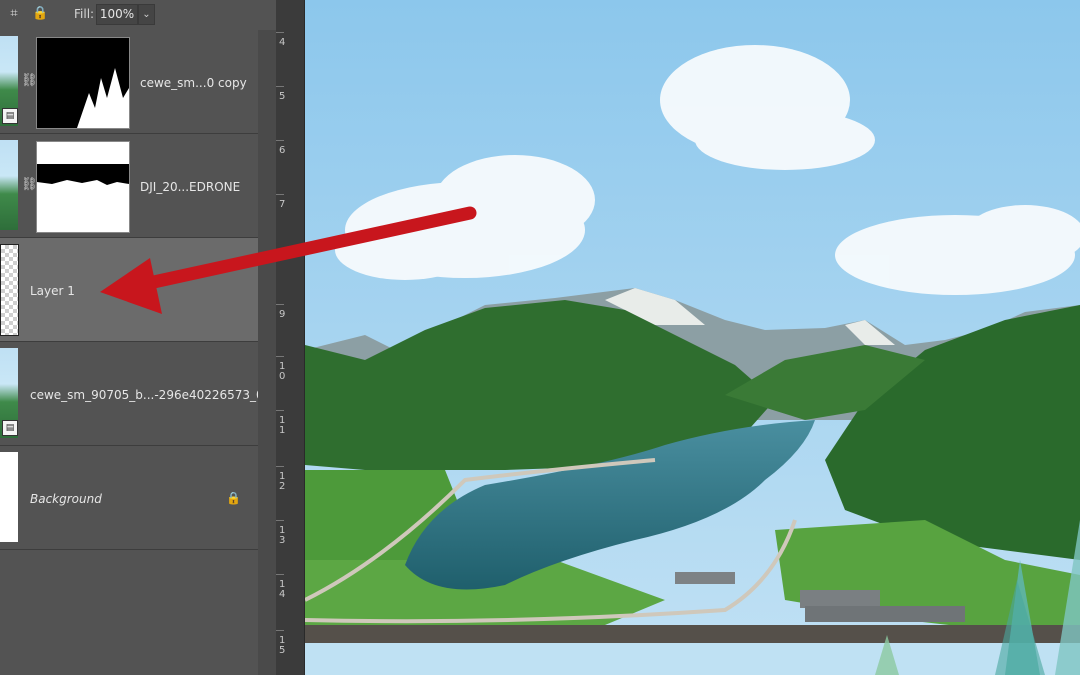 The width and height of the screenshot is (1080, 675). What do you see at coordinates (290, 337) in the screenshot?
I see `vertical-ruler: 4 5 6 7 9 1 0 1 1 1 2 1 3 1 4 1 5` at bounding box center [290, 337].